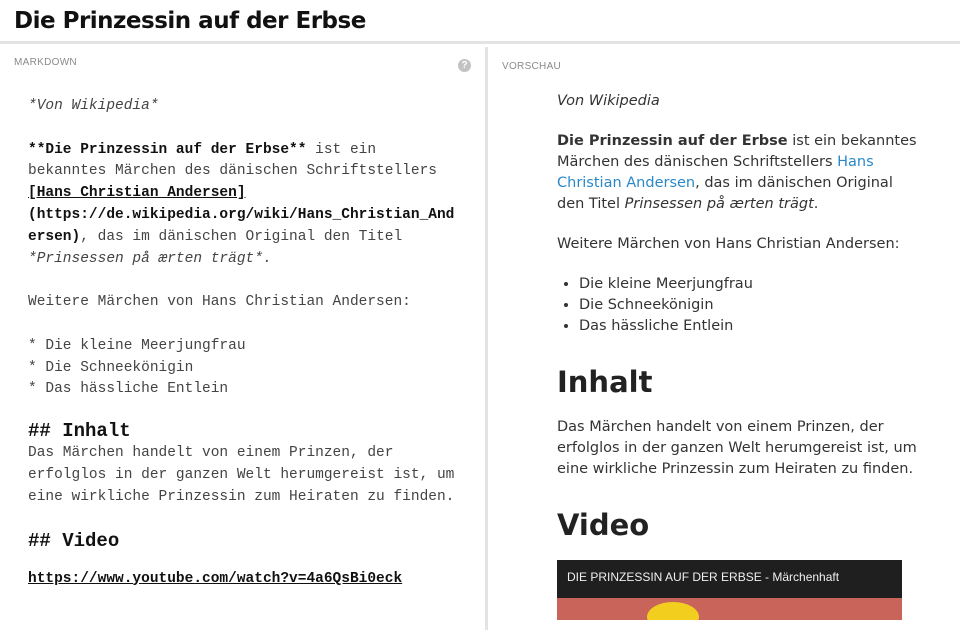  I want to click on md-line: *Prinsessen på ærten trägt*., so click(150, 258).